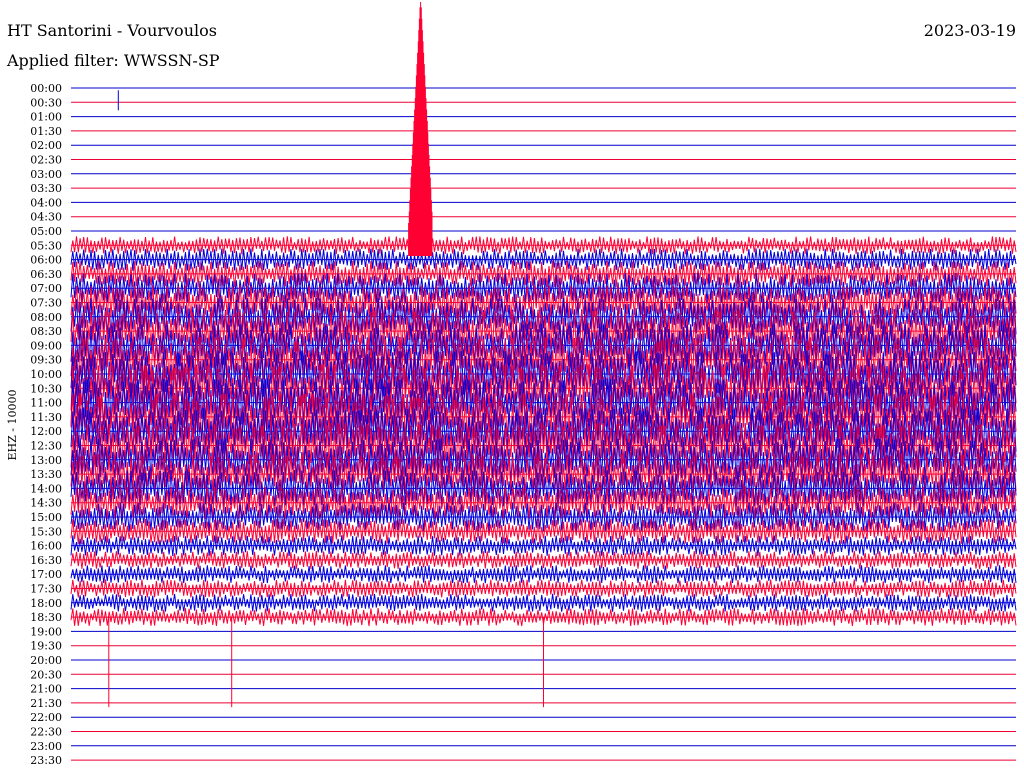 The image size is (1024, 780). I want to click on row-time-label: 18:30, so click(46, 617).